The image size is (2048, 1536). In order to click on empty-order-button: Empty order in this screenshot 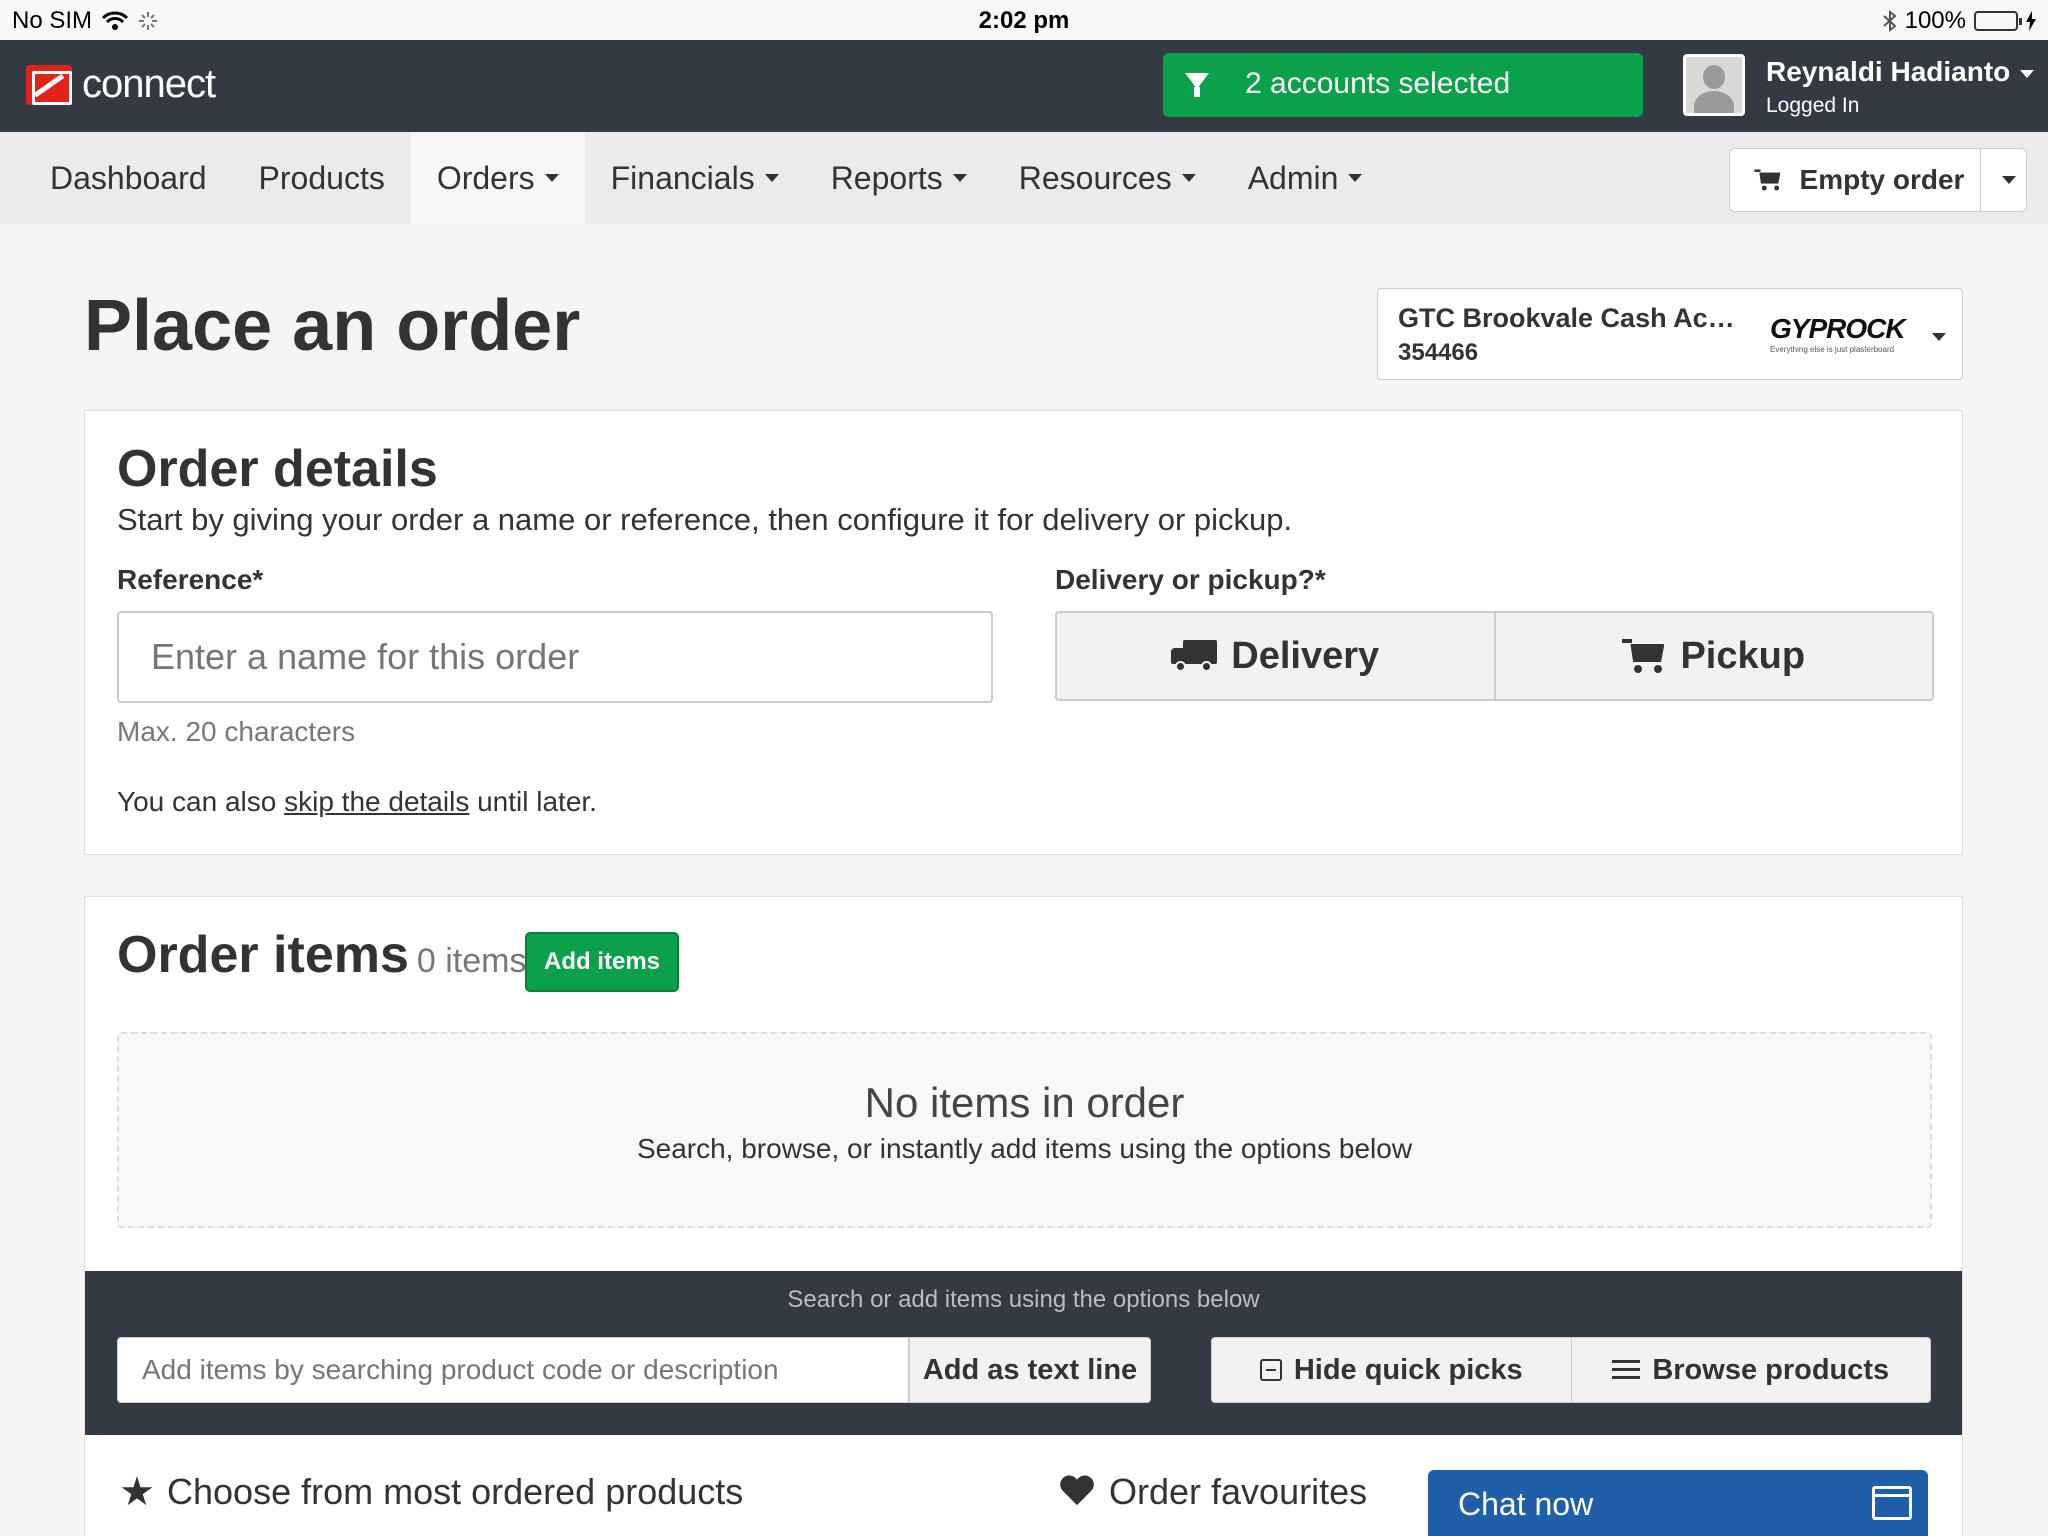, I will do `click(1855, 180)`.